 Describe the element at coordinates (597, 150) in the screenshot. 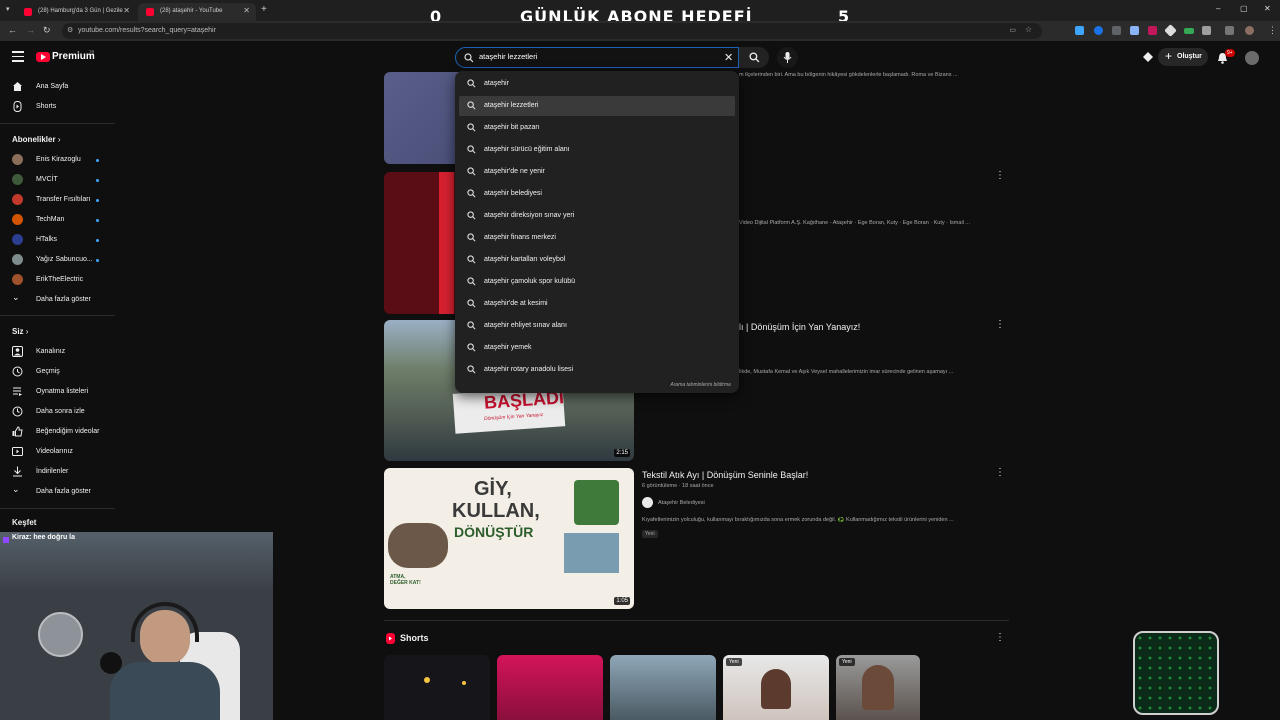

I see `search-suggestion: ataşehir sürücü eğitim alanı` at that location.